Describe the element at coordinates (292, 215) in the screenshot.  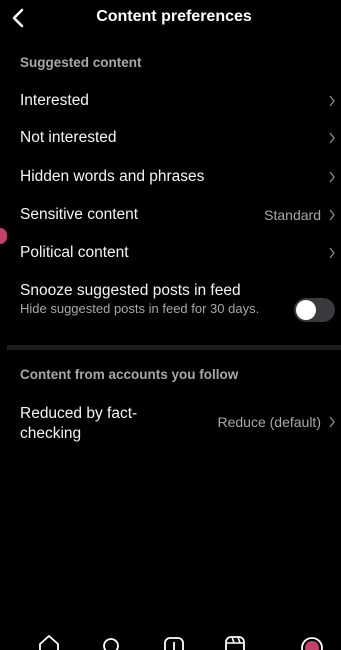
I see `row-value: Standard` at that location.